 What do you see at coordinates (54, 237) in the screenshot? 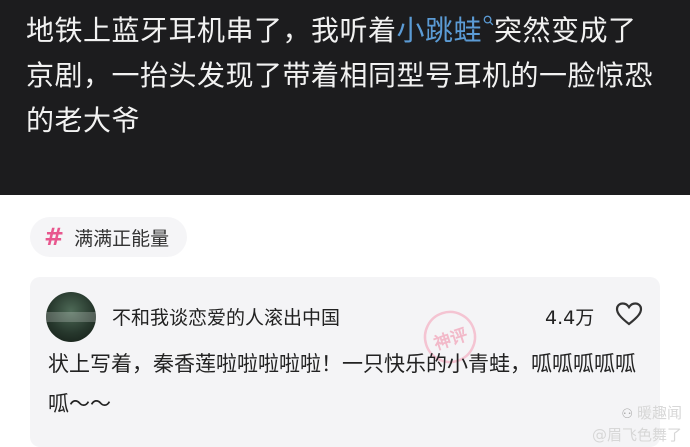
I see `hashtag-icon: #` at bounding box center [54, 237].